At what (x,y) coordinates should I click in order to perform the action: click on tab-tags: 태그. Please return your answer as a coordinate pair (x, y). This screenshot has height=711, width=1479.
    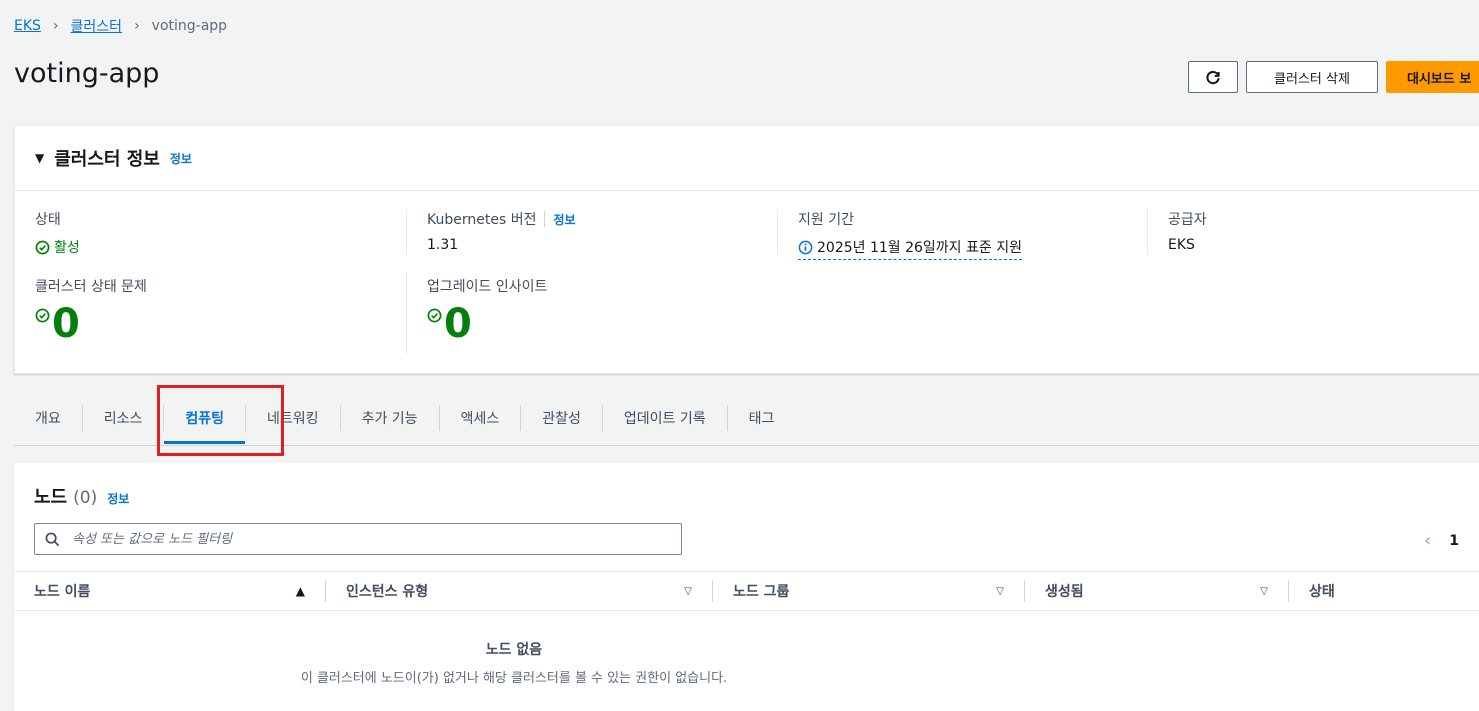
    Looking at the image, I should click on (762, 418).